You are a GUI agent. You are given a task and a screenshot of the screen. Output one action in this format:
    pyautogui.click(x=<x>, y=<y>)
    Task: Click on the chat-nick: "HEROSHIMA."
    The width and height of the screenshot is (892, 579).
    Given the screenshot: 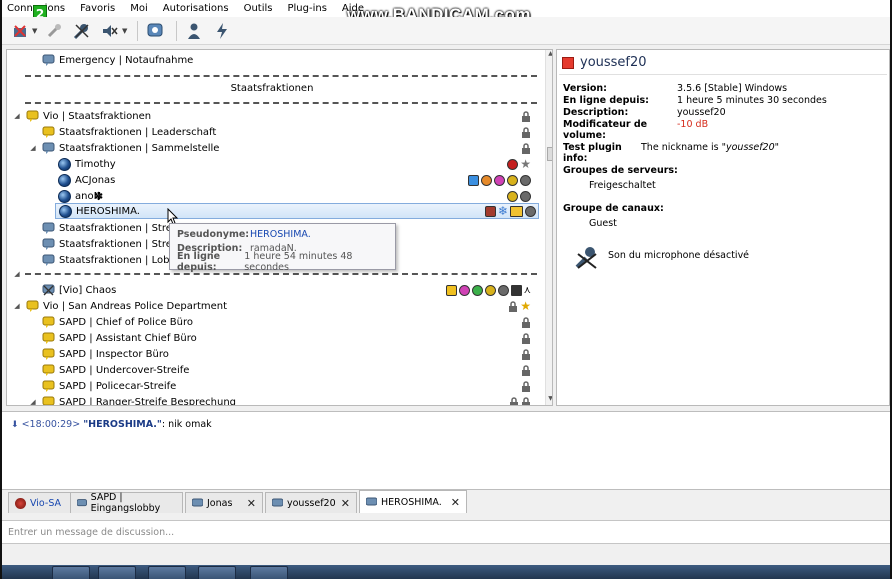 What is the action you would take?
    pyautogui.click(x=122, y=424)
    